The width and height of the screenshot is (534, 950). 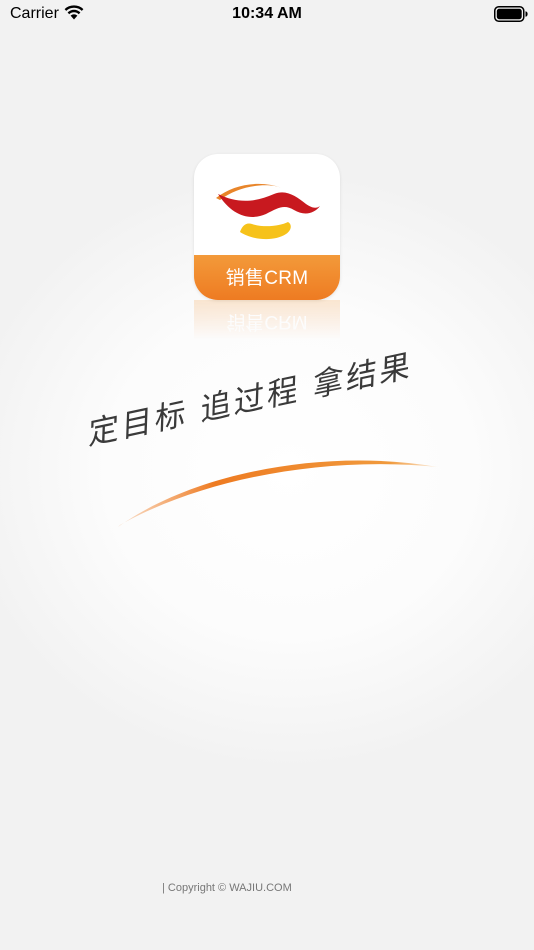 I want to click on logo-label-band: 销售CRM, so click(x=267, y=277).